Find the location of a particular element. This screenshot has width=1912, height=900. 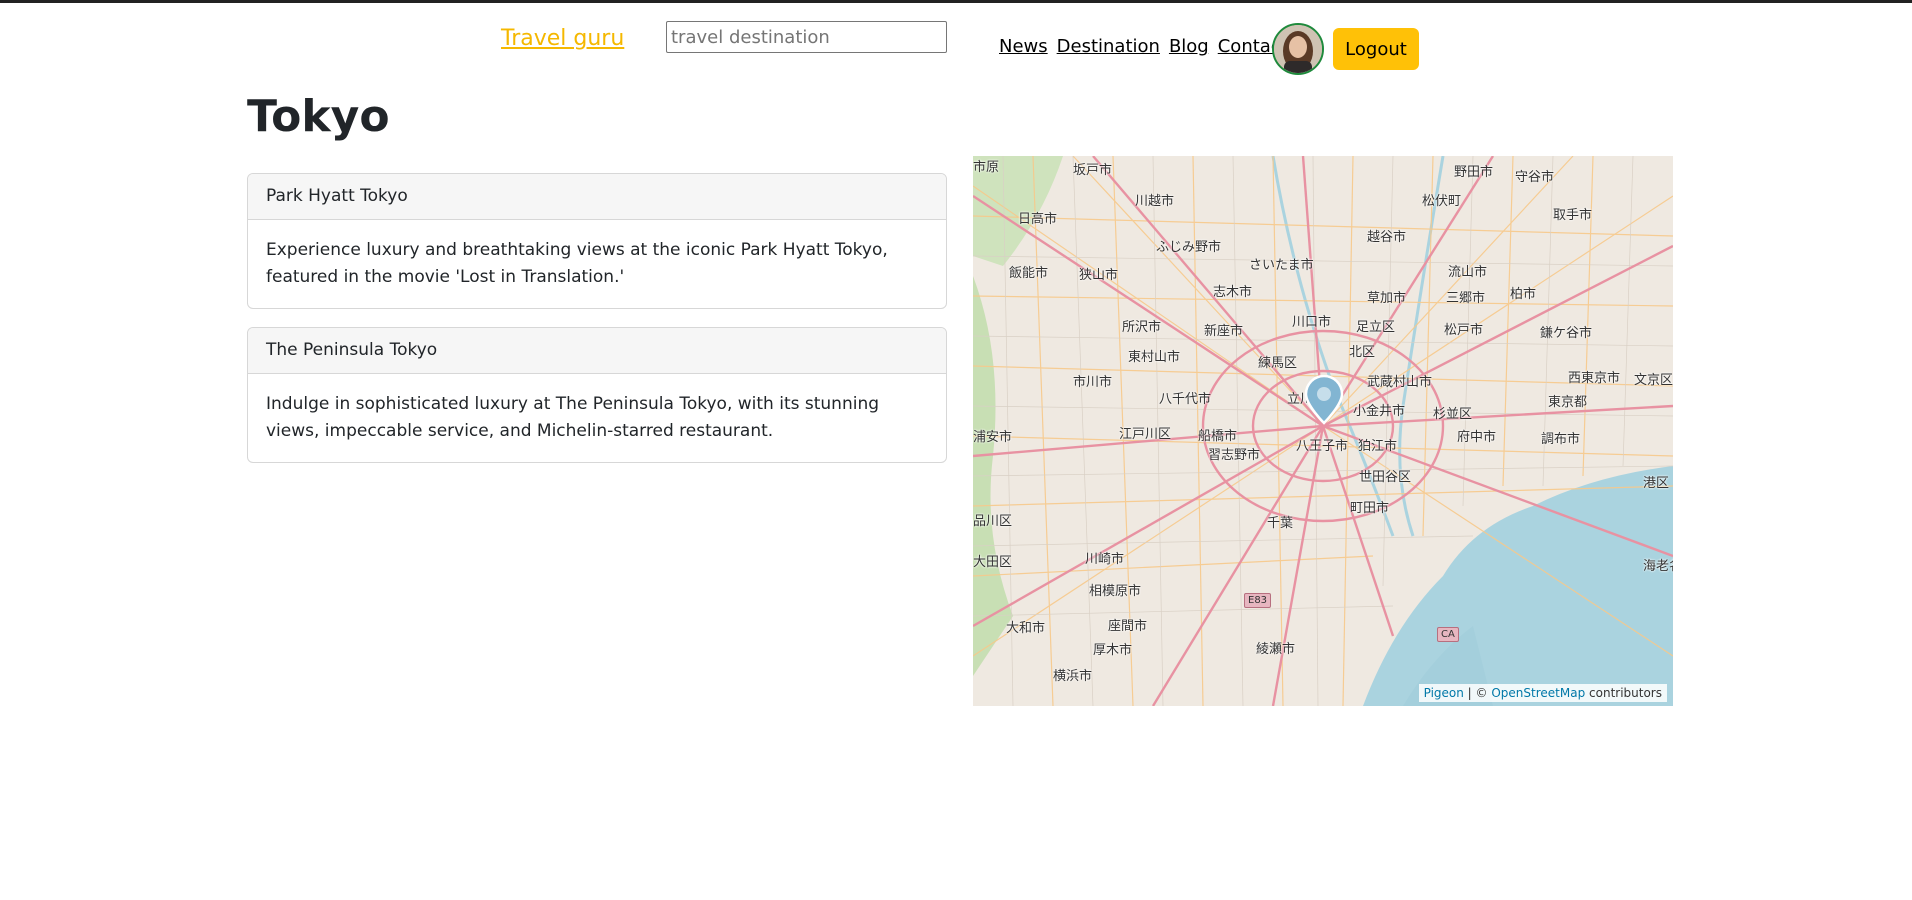

map-place-label: 横浜市 is located at coordinates (1073, 676).